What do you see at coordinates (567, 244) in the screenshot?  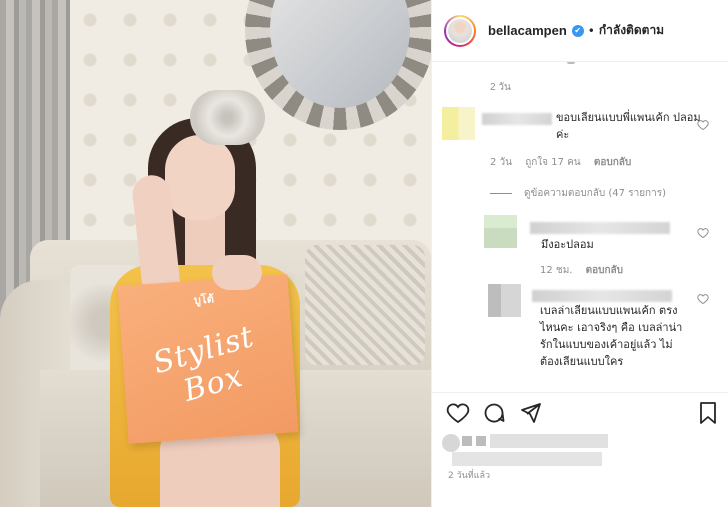 I see `reply-text: มึงอะปลอม` at bounding box center [567, 244].